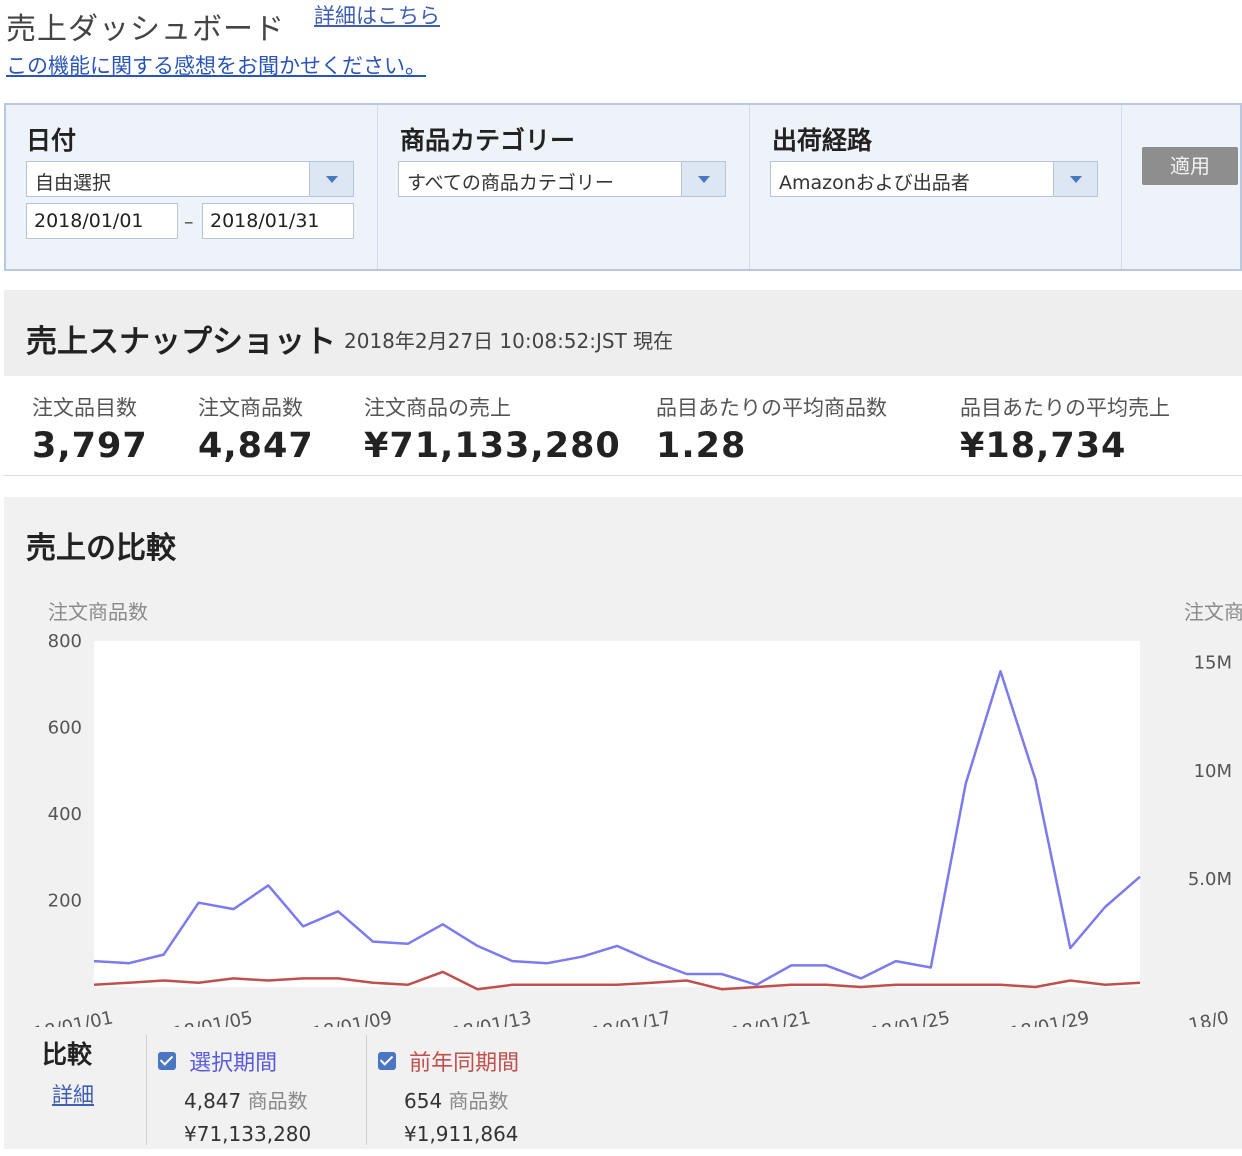  What do you see at coordinates (423, 1101) in the screenshot?
I see `legend-prior-units-value: 654` at bounding box center [423, 1101].